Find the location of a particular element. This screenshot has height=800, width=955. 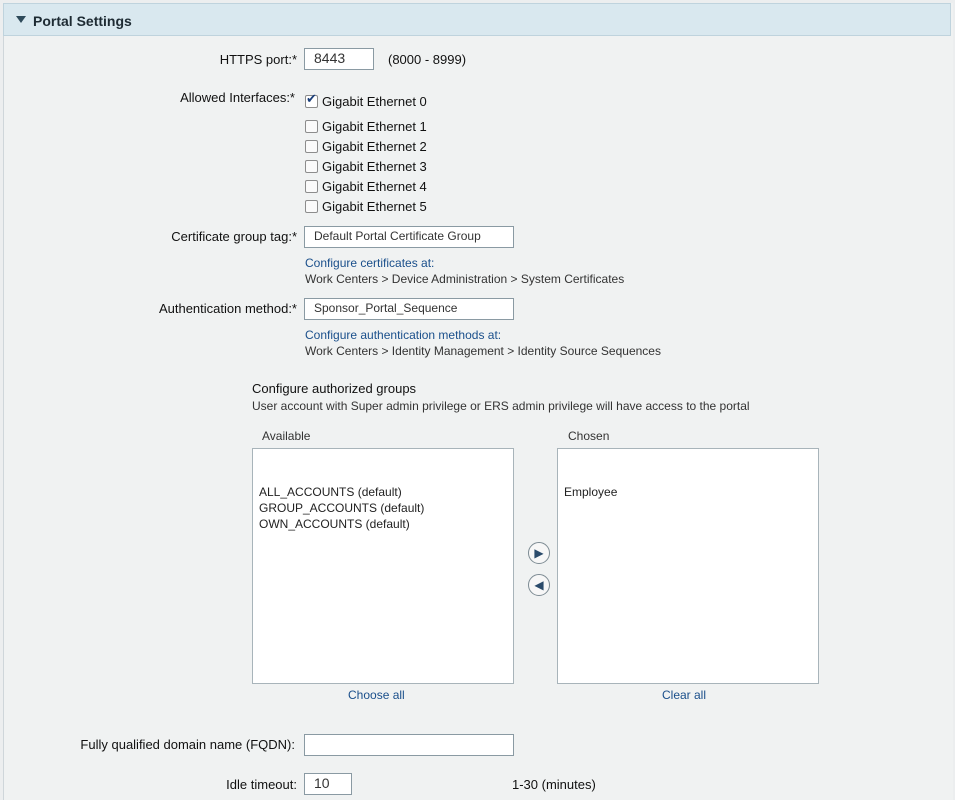

chosen-groups-list: Employee is located at coordinates (688, 566).